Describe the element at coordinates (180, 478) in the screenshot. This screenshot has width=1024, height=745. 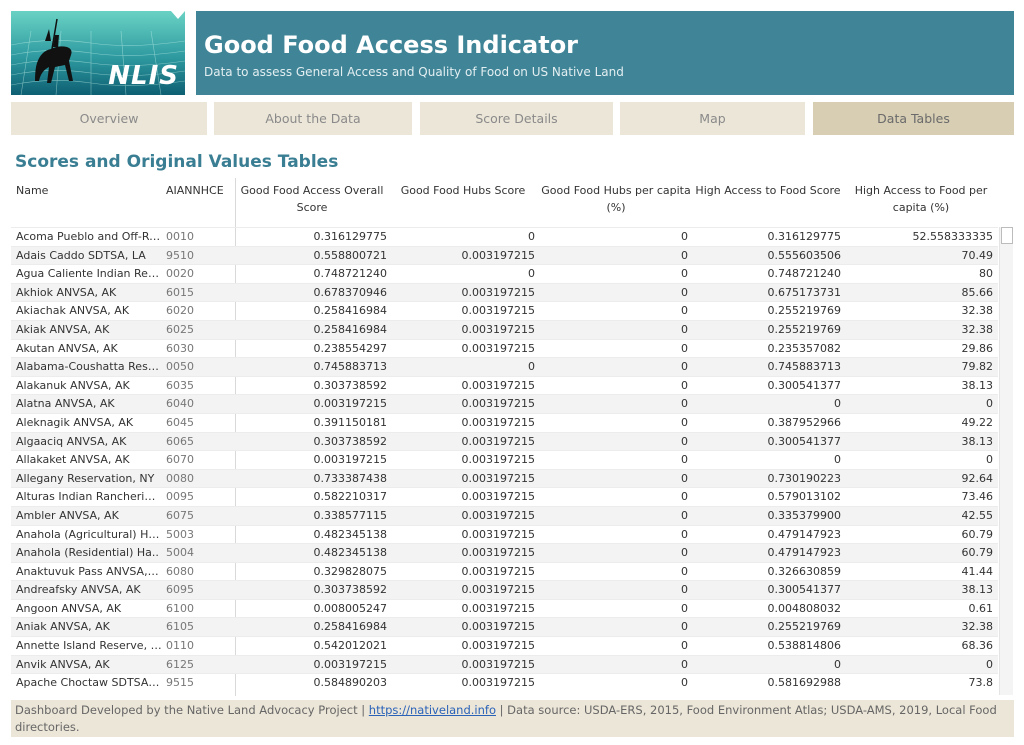
I see `cell-code: 0080` at that location.